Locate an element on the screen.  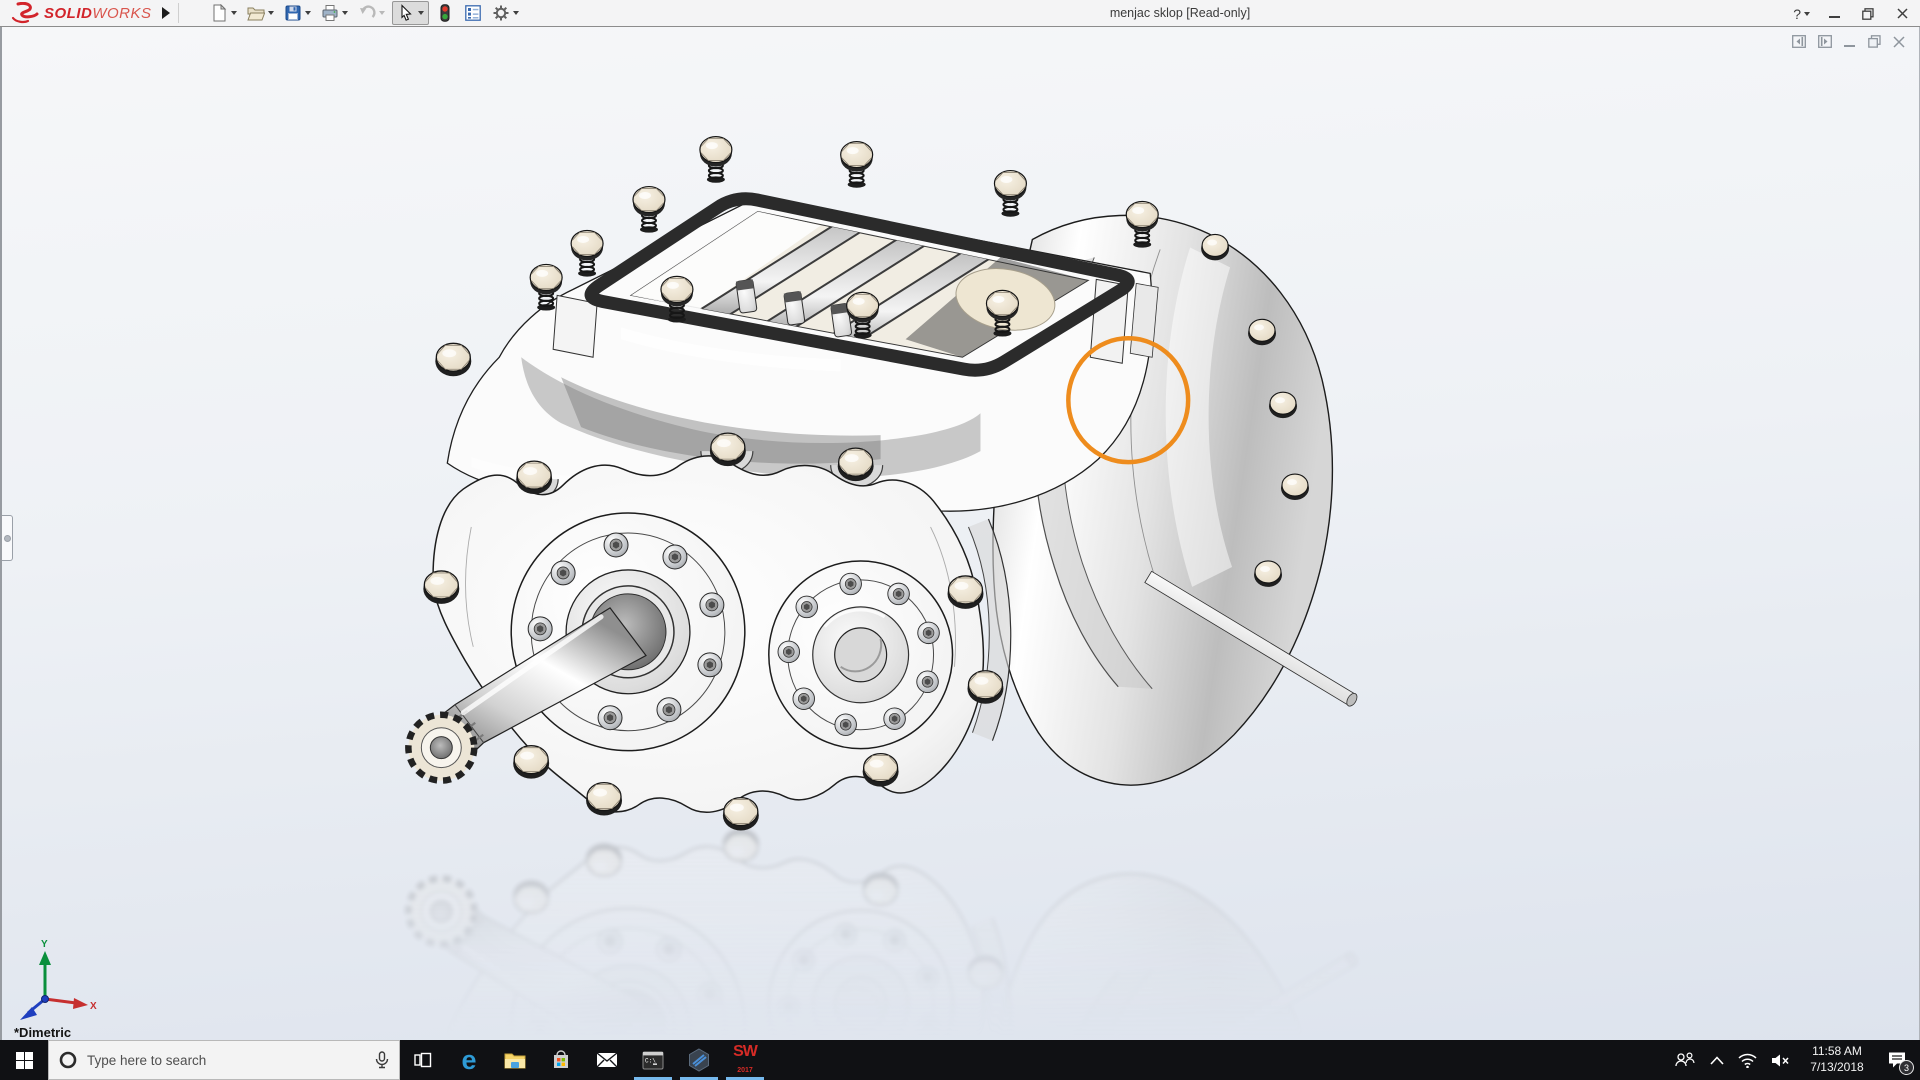
display-settings-button is located at coordinates (473, 13).